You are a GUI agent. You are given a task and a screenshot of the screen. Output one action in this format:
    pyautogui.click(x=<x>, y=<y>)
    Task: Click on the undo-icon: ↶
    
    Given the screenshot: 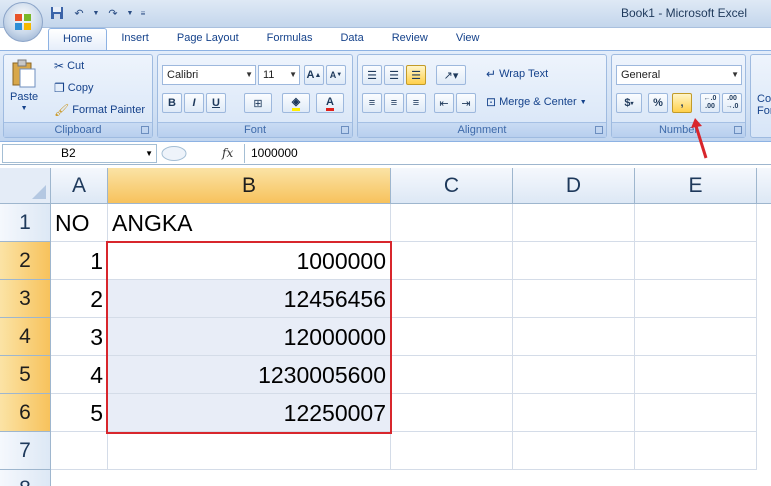 What is the action you would take?
    pyautogui.click(x=79, y=13)
    